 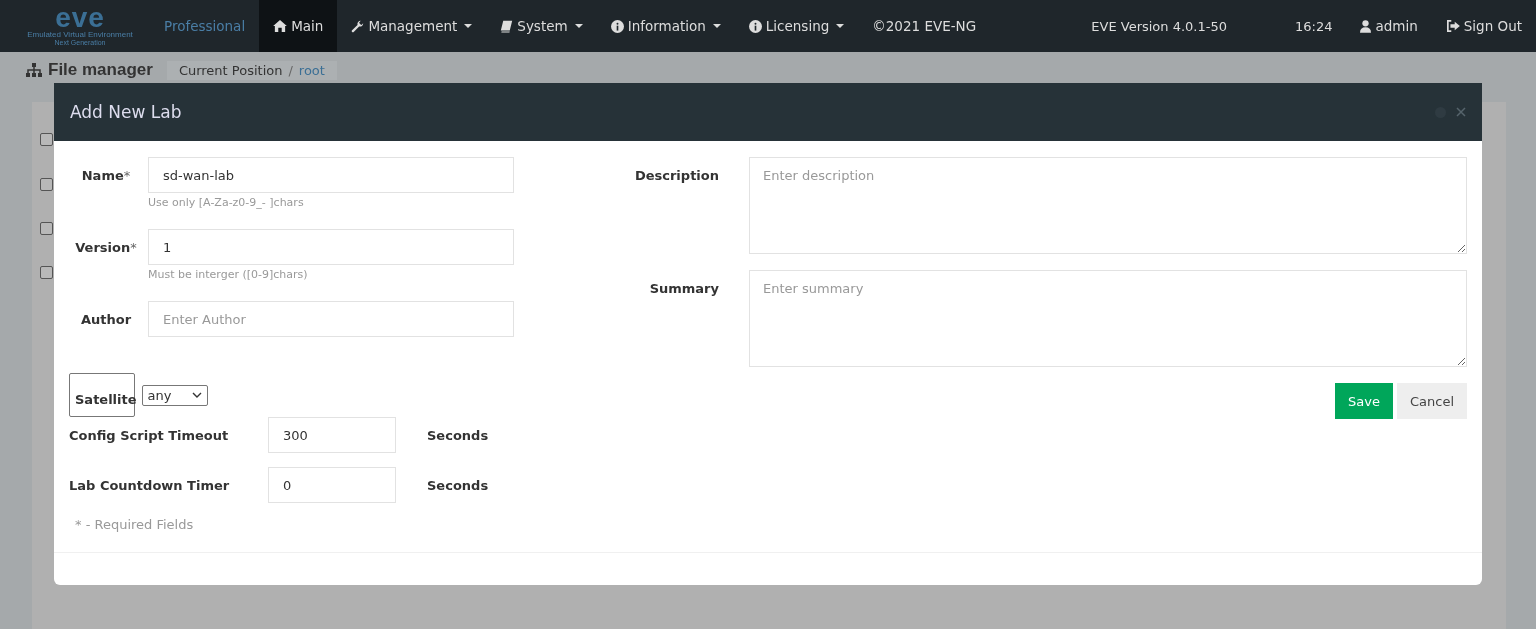 What do you see at coordinates (1461, 112) in the screenshot?
I see `close-icon` at bounding box center [1461, 112].